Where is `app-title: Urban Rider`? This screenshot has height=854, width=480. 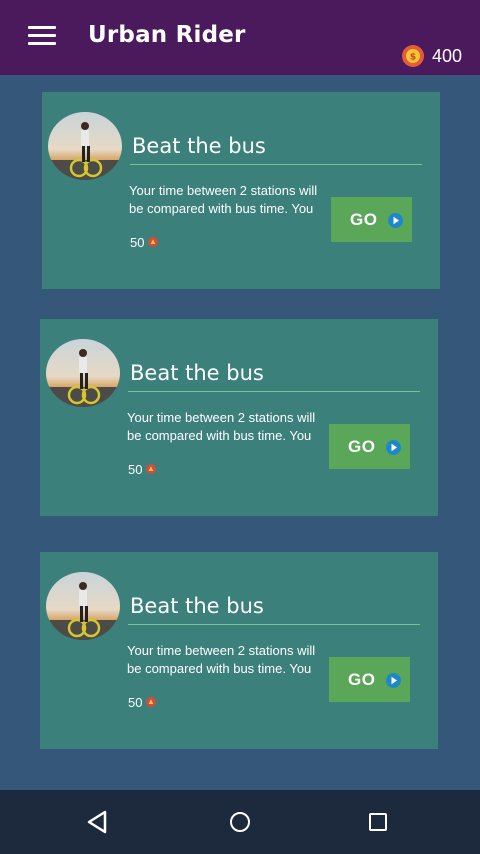
app-title: Urban Rider is located at coordinates (167, 35).